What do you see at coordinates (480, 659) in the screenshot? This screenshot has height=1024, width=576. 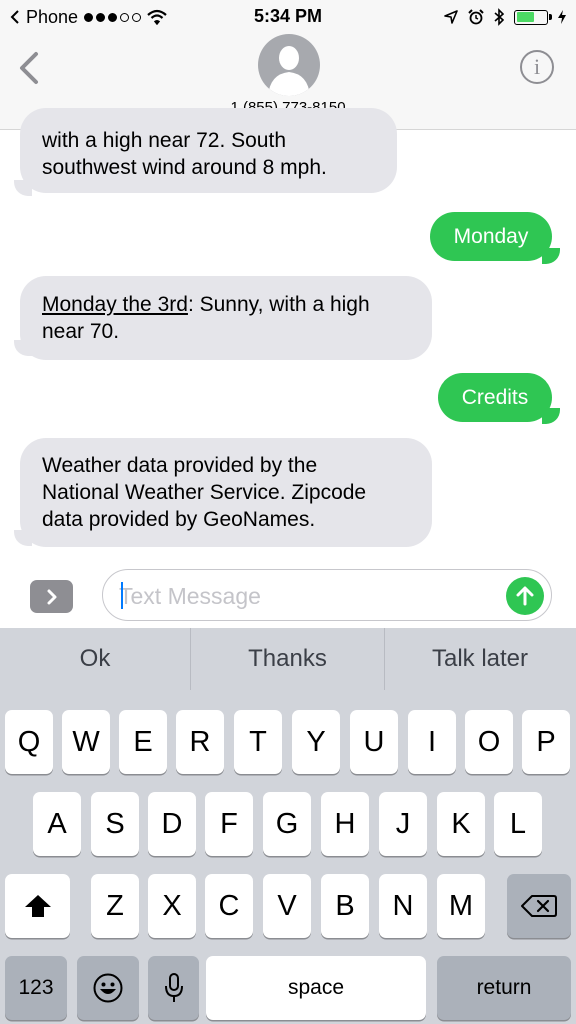 I see `suggestion-talk-later: Talk later` at bounding box center [480, 659].